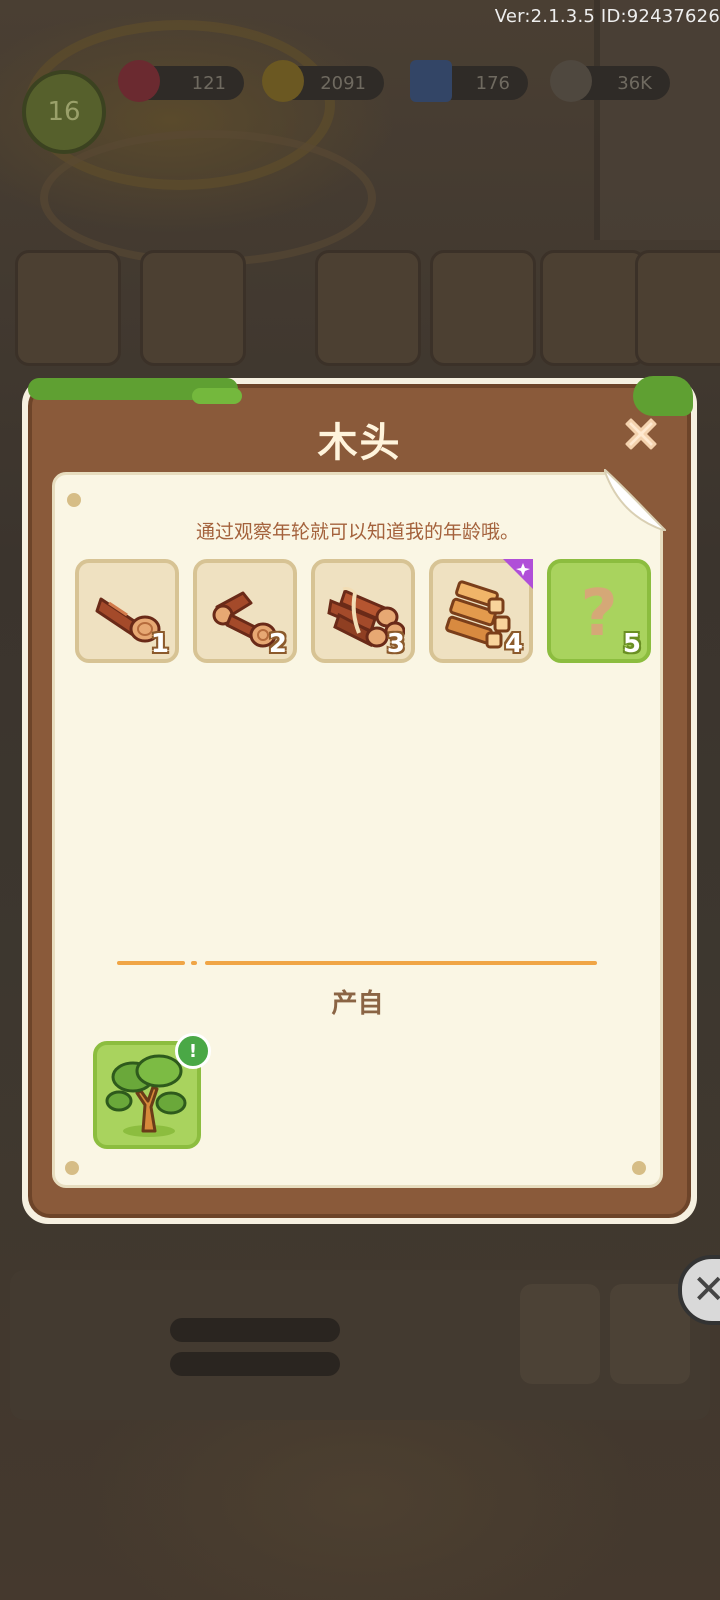 The image size is (720, 1600). What do you see at coordinates (359, 443) in the screenshot?
I see `dialog-title: 木头` at bounding box center [359, 443].